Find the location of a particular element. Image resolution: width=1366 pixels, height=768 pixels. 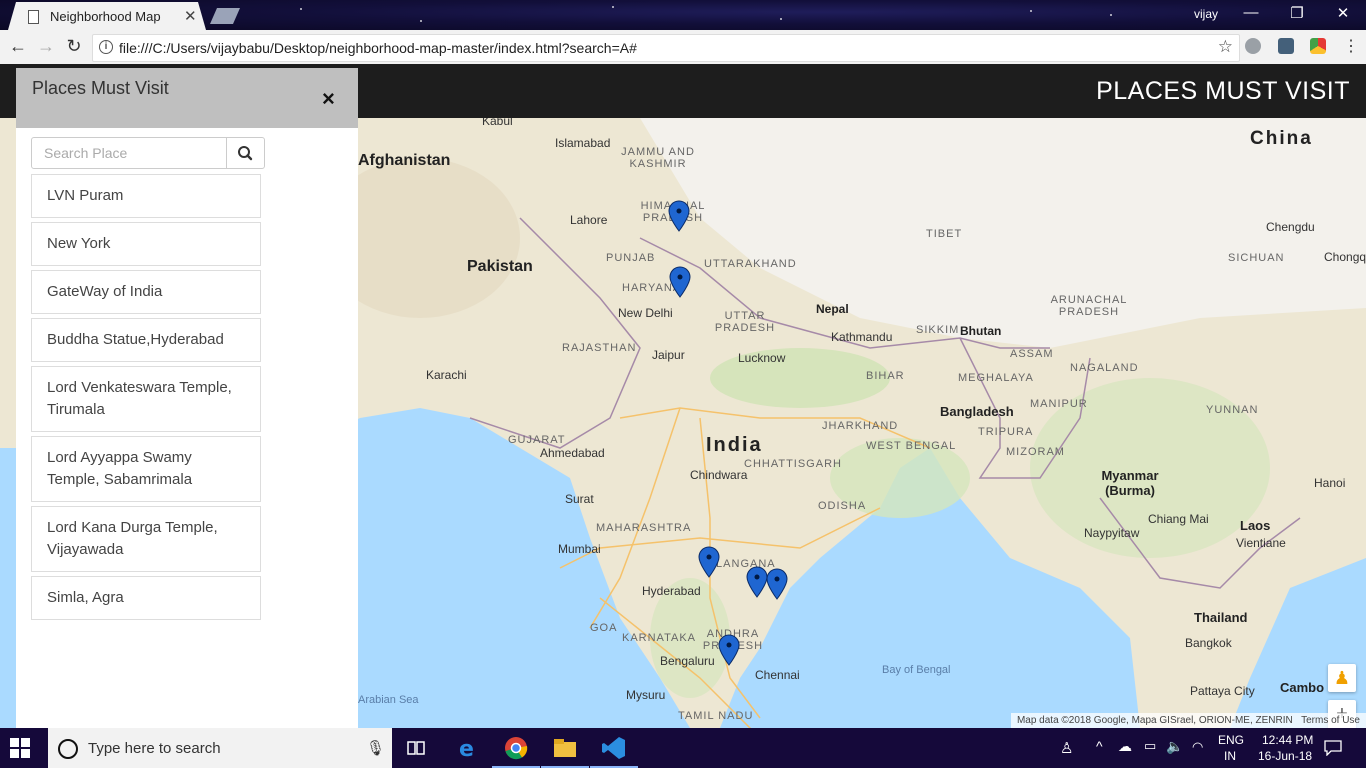

clock-date: 16-Jun-18 is located at coordinates (1285, 756).